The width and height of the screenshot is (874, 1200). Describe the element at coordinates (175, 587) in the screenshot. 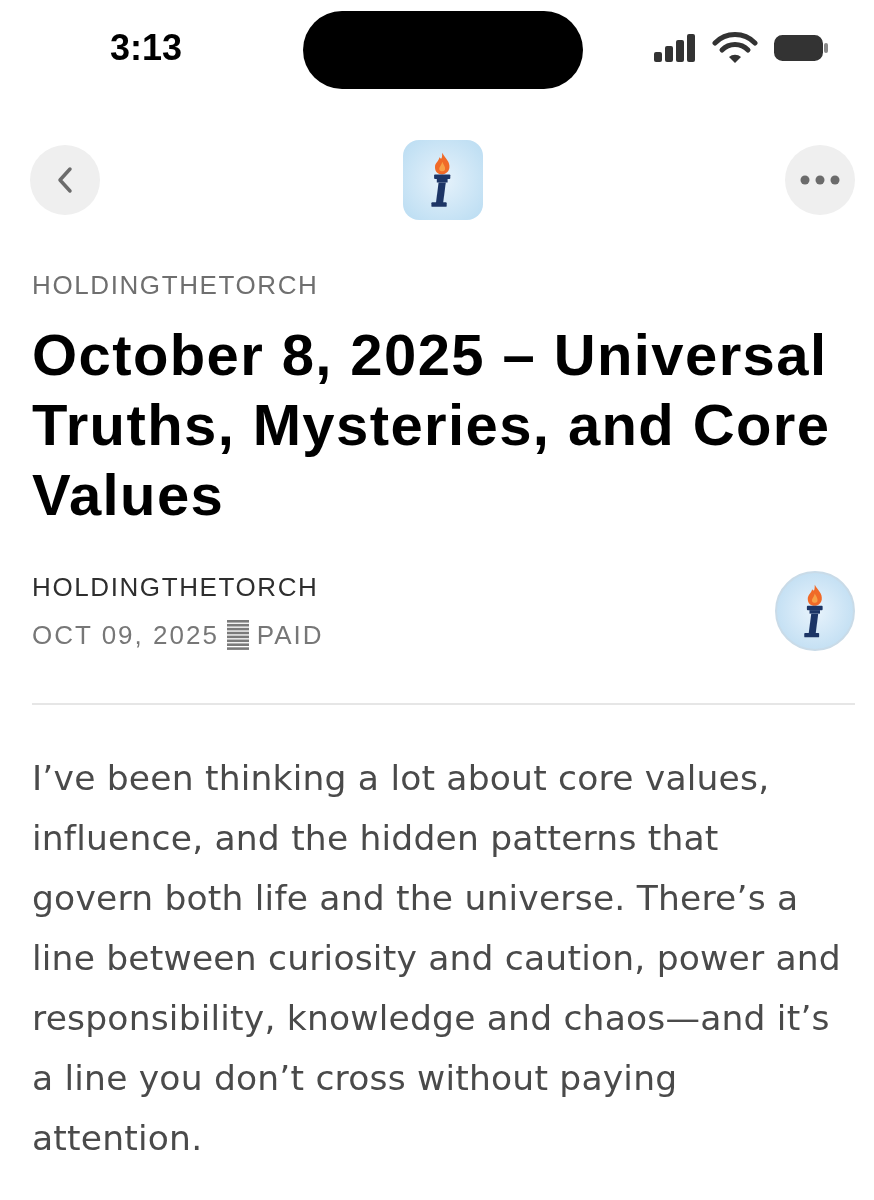

I see `author-name: HOLDINGTHETORCH` at that location.